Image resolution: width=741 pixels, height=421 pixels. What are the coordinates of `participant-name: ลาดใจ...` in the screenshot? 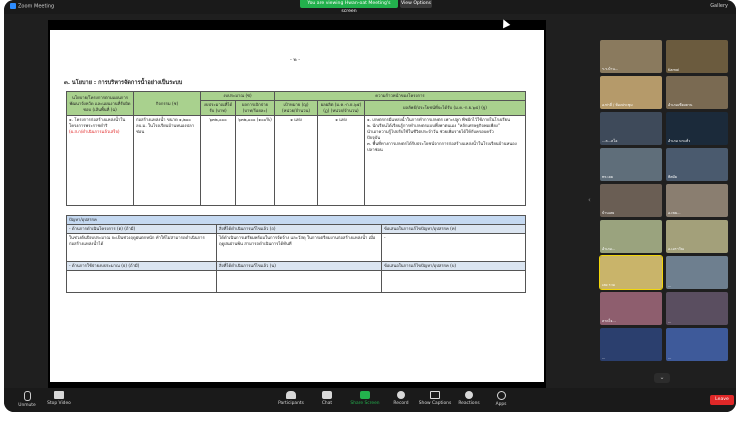 It's located at (609, 321).